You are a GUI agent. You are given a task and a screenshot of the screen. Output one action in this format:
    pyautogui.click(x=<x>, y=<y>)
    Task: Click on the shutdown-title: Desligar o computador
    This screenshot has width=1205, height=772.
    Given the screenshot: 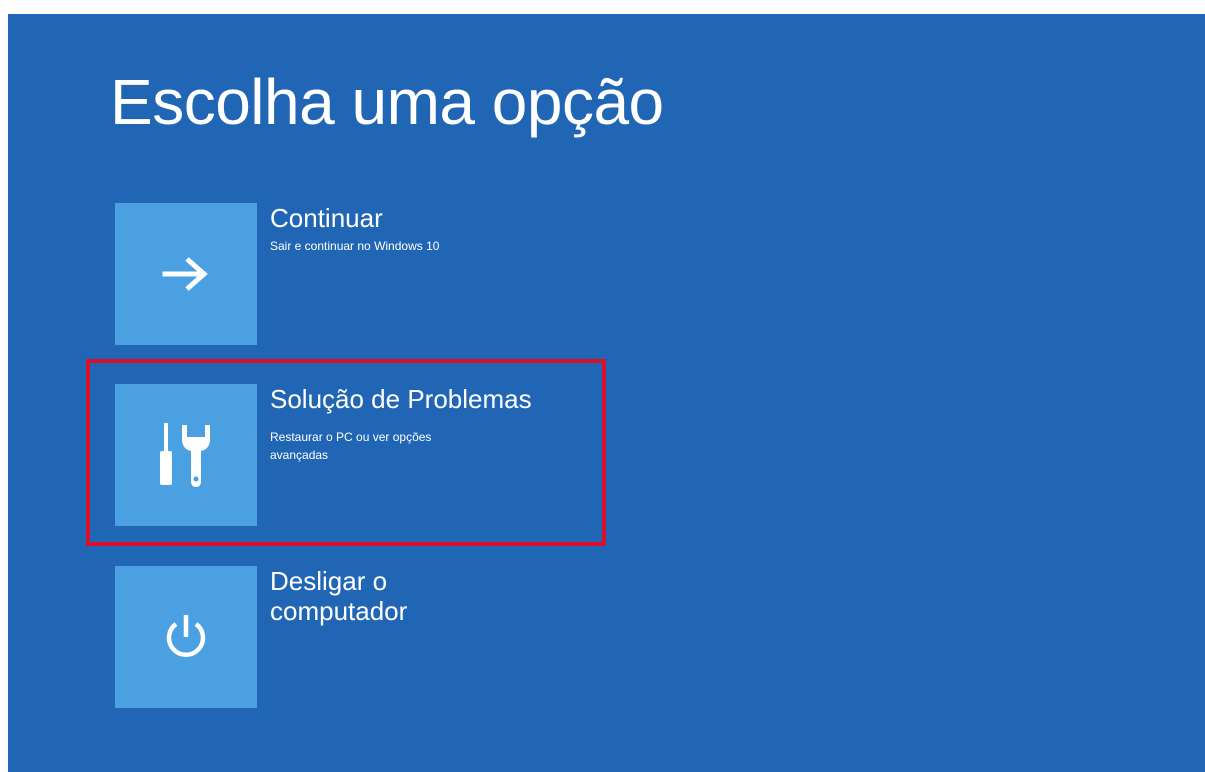 What is the action you would take?
    pyautogui.click(x=339, y=596)
    